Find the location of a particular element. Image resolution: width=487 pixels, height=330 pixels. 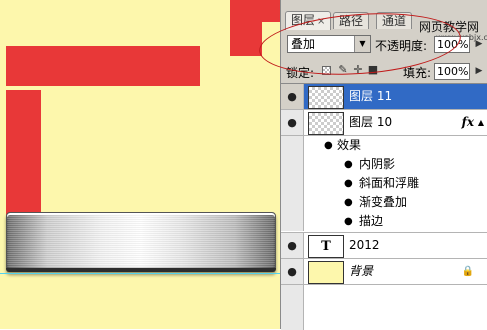

effects-header-row: ● 效果 is located at coordinates (384, 145).